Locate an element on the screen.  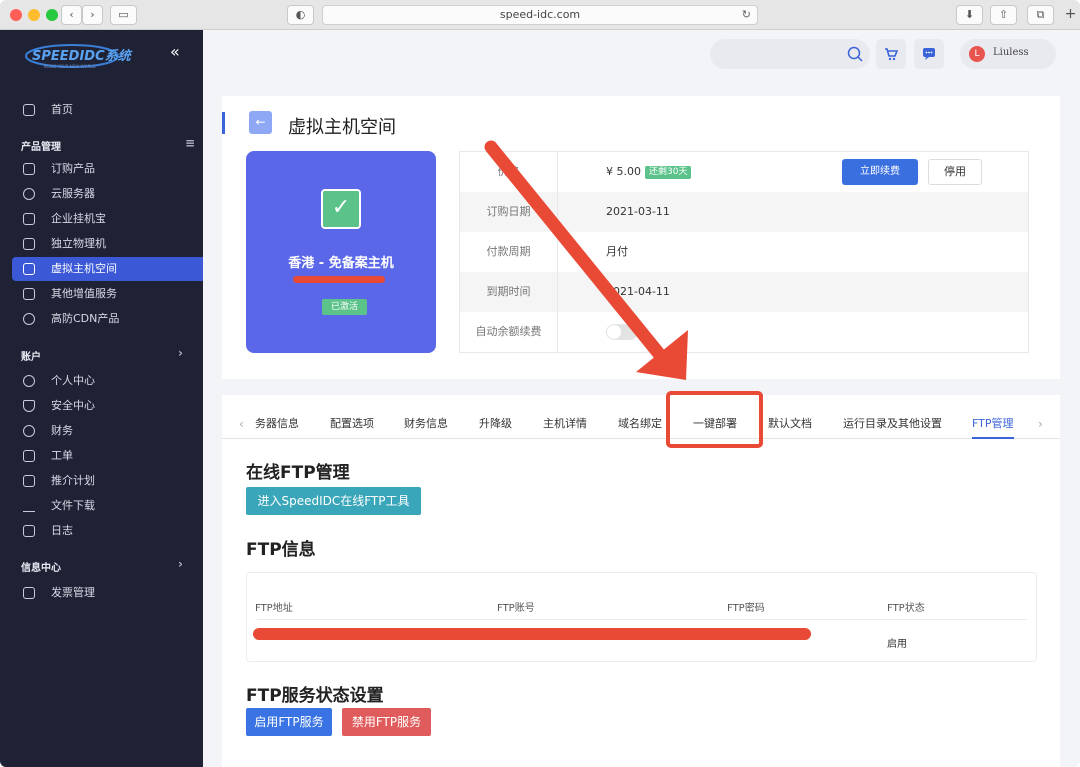
arrow-left-icon: ← is located at coordinates (260, 122).